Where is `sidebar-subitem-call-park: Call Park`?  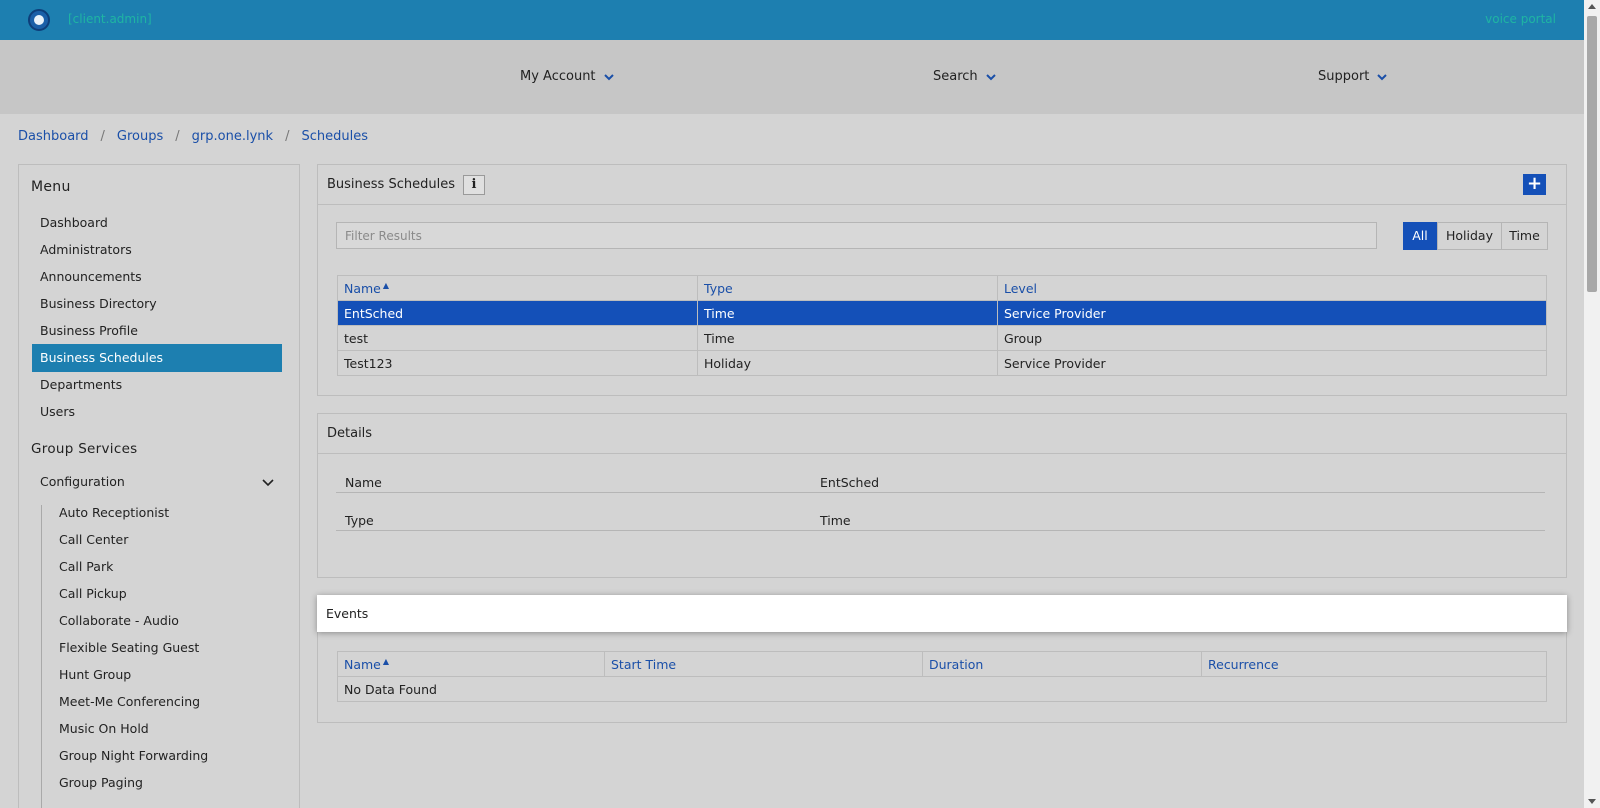
sidebar-subitem-call-park: Call Park is located at coordinates (86, 567).